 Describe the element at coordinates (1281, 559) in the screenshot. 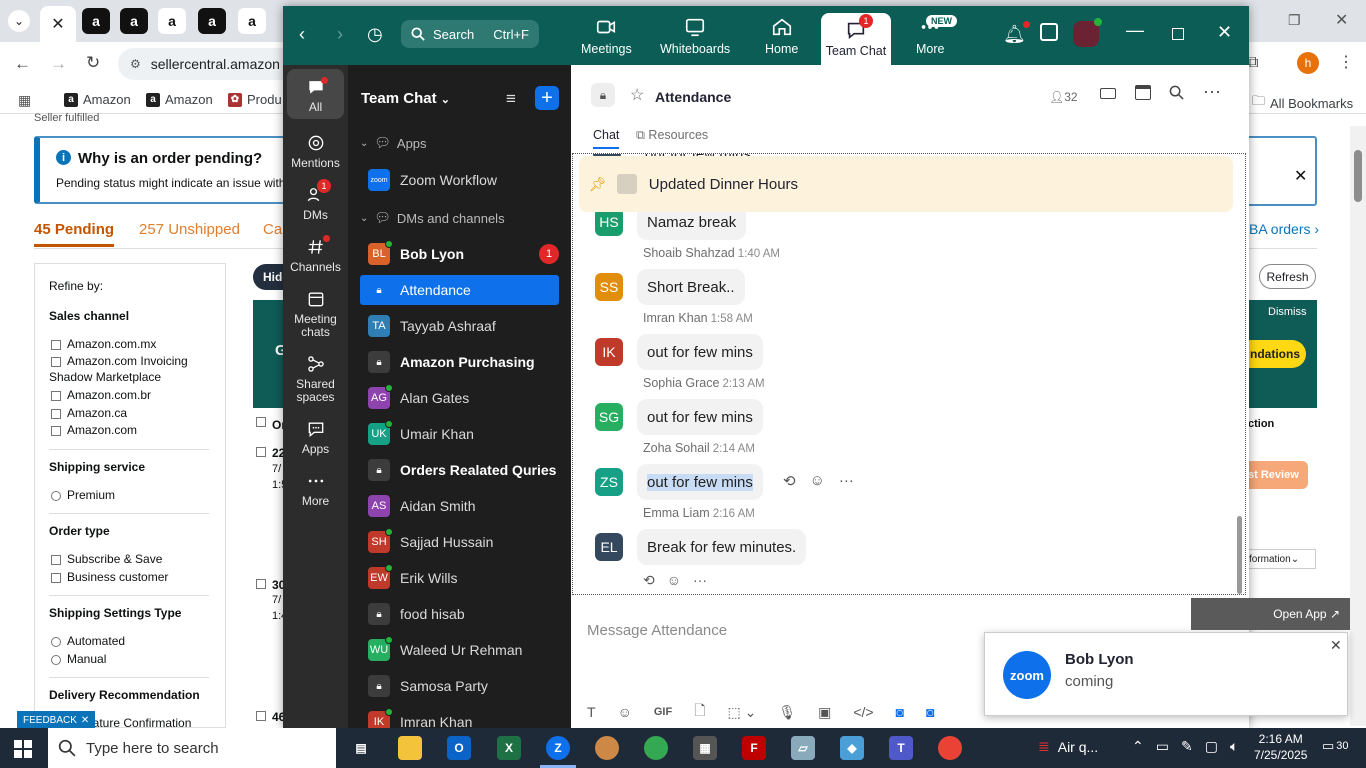

I see `information-select: formation ⌄` at that location.